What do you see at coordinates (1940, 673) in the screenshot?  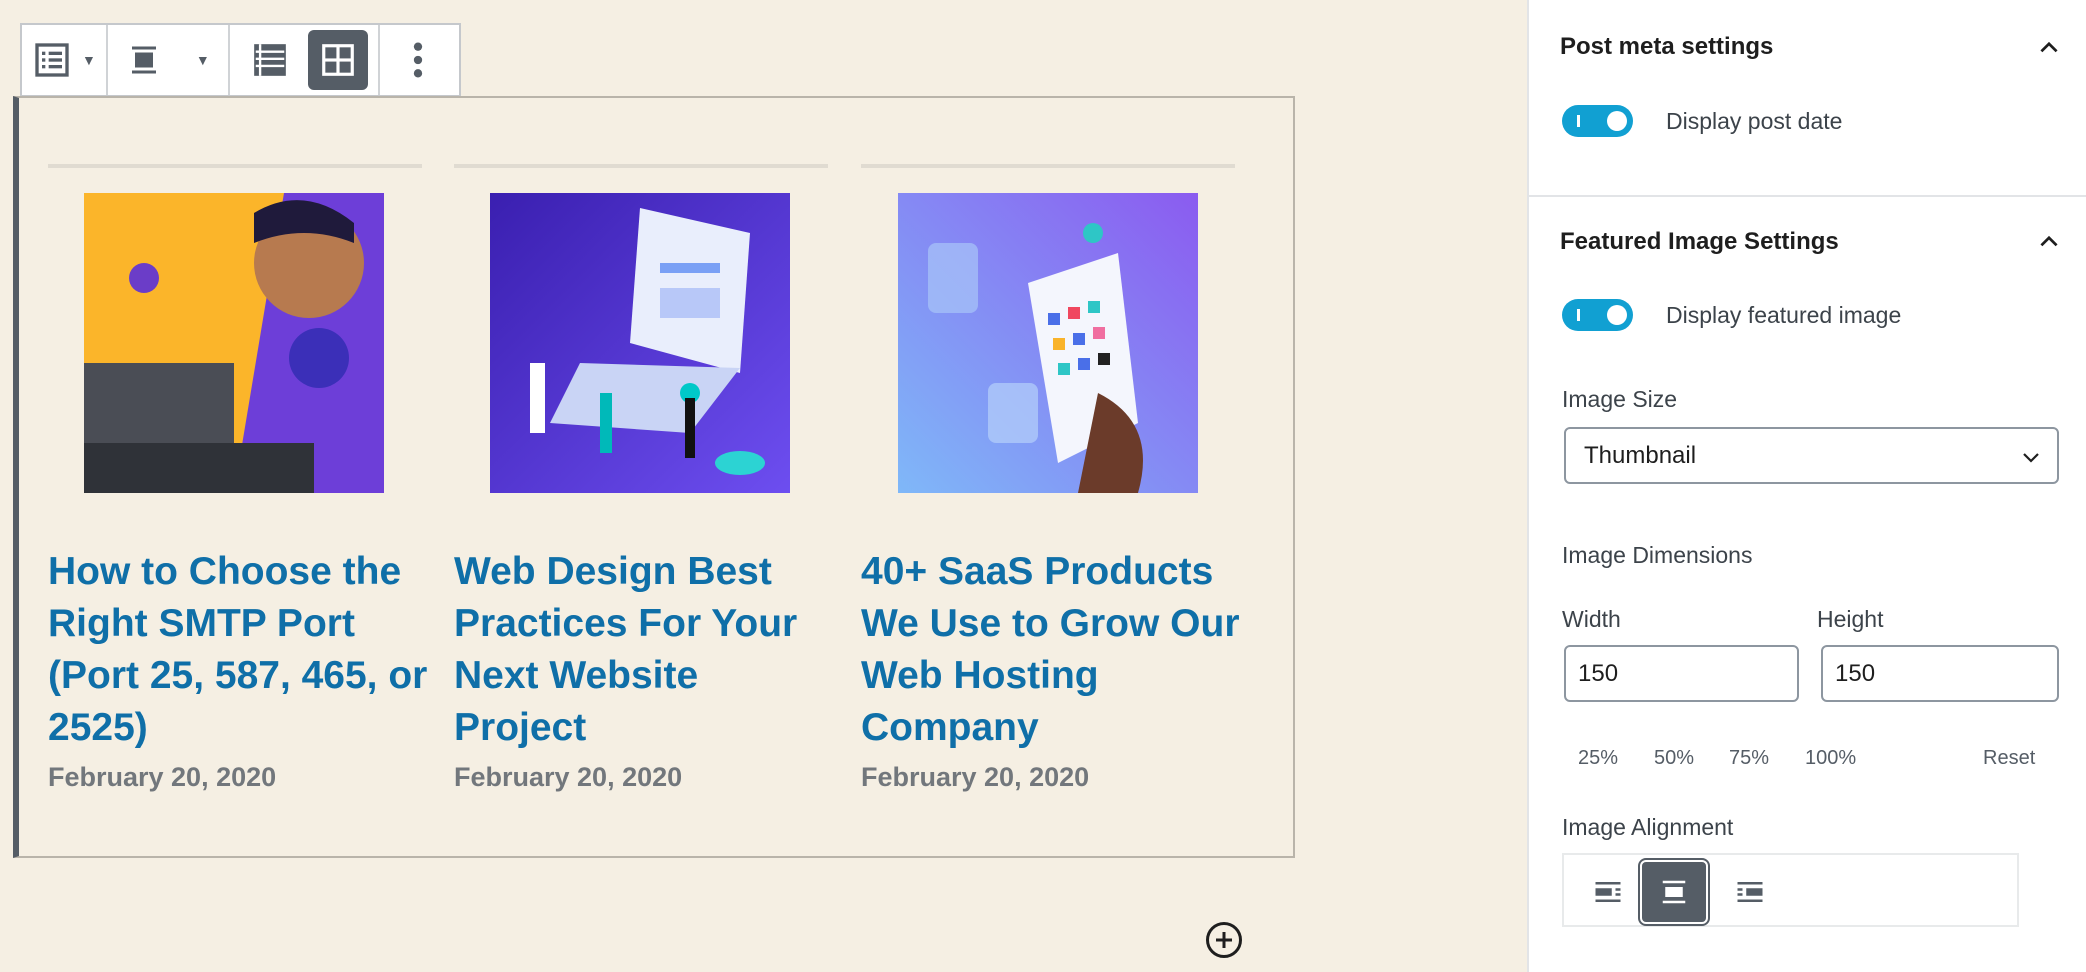 I see `height-input: 150` at bounding box center [1940, 673].